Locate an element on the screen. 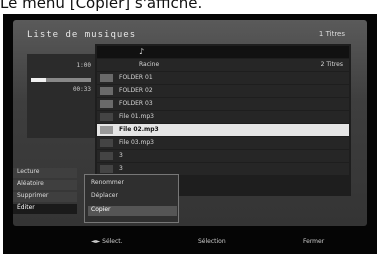 This screenshot has width=380, height=255. hint-select: ◄► Sélect. is located at coordinates (107, 241).